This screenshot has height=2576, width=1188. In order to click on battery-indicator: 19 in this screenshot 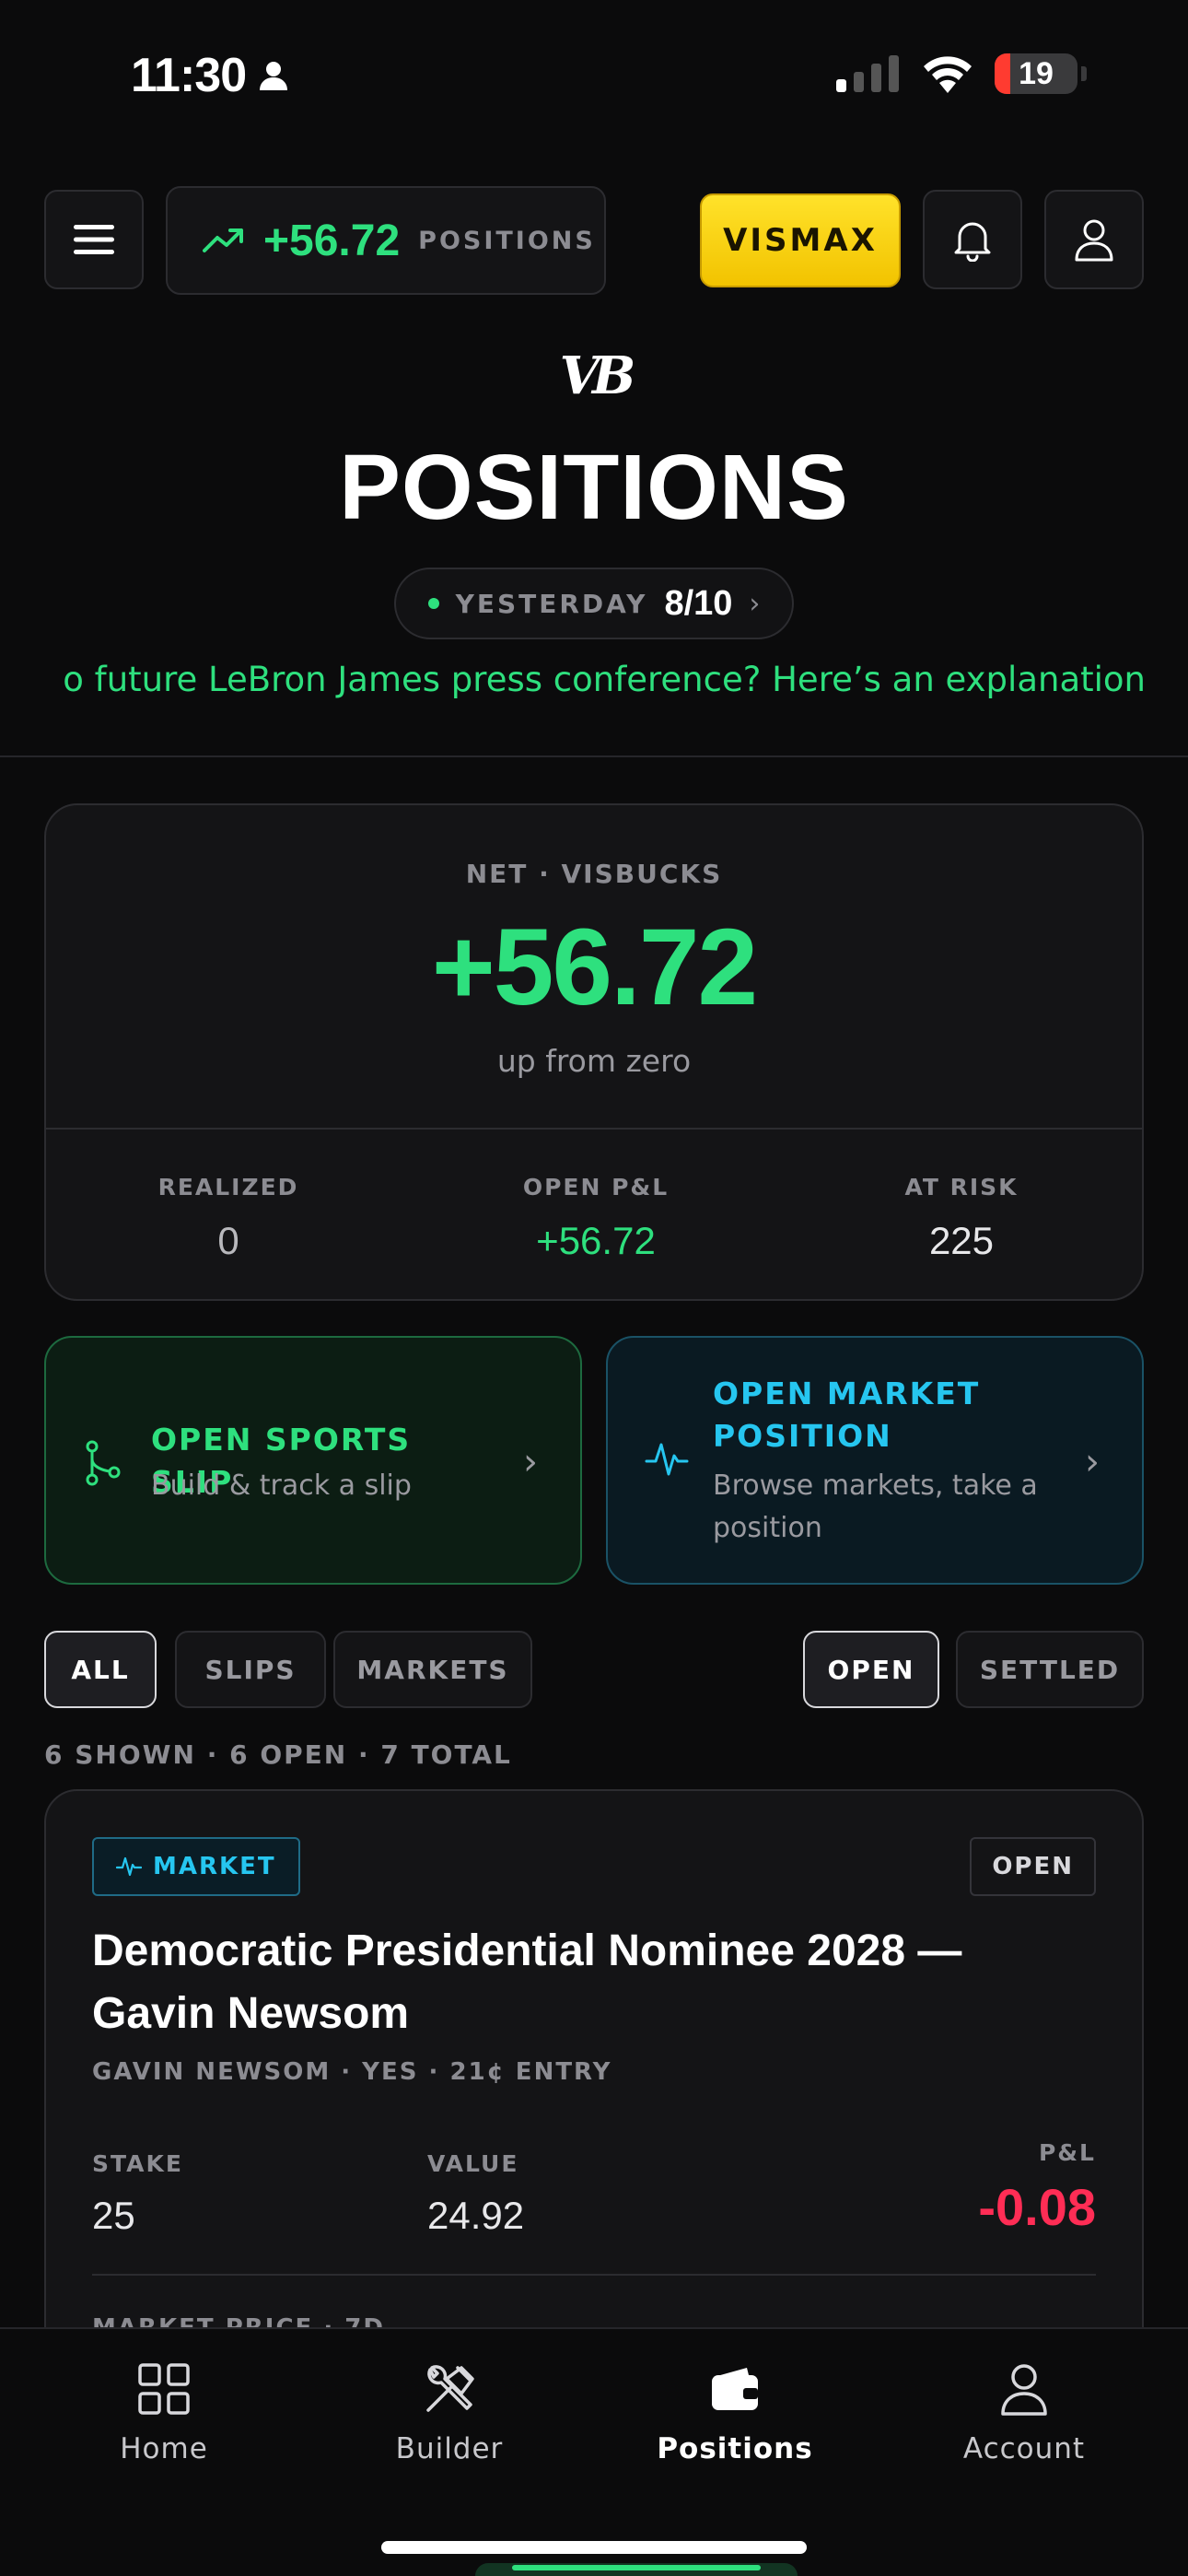, I will do `click(1036, 73)`.